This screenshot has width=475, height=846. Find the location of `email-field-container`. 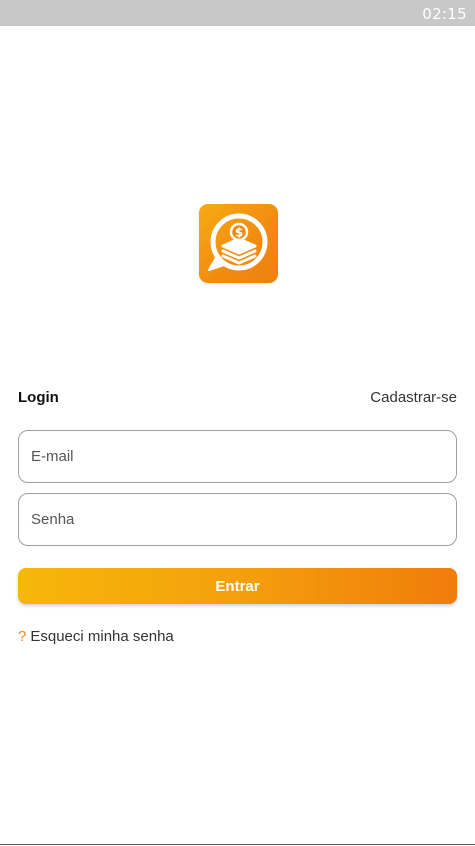

email-field-container is located at coordinates (237, 456).